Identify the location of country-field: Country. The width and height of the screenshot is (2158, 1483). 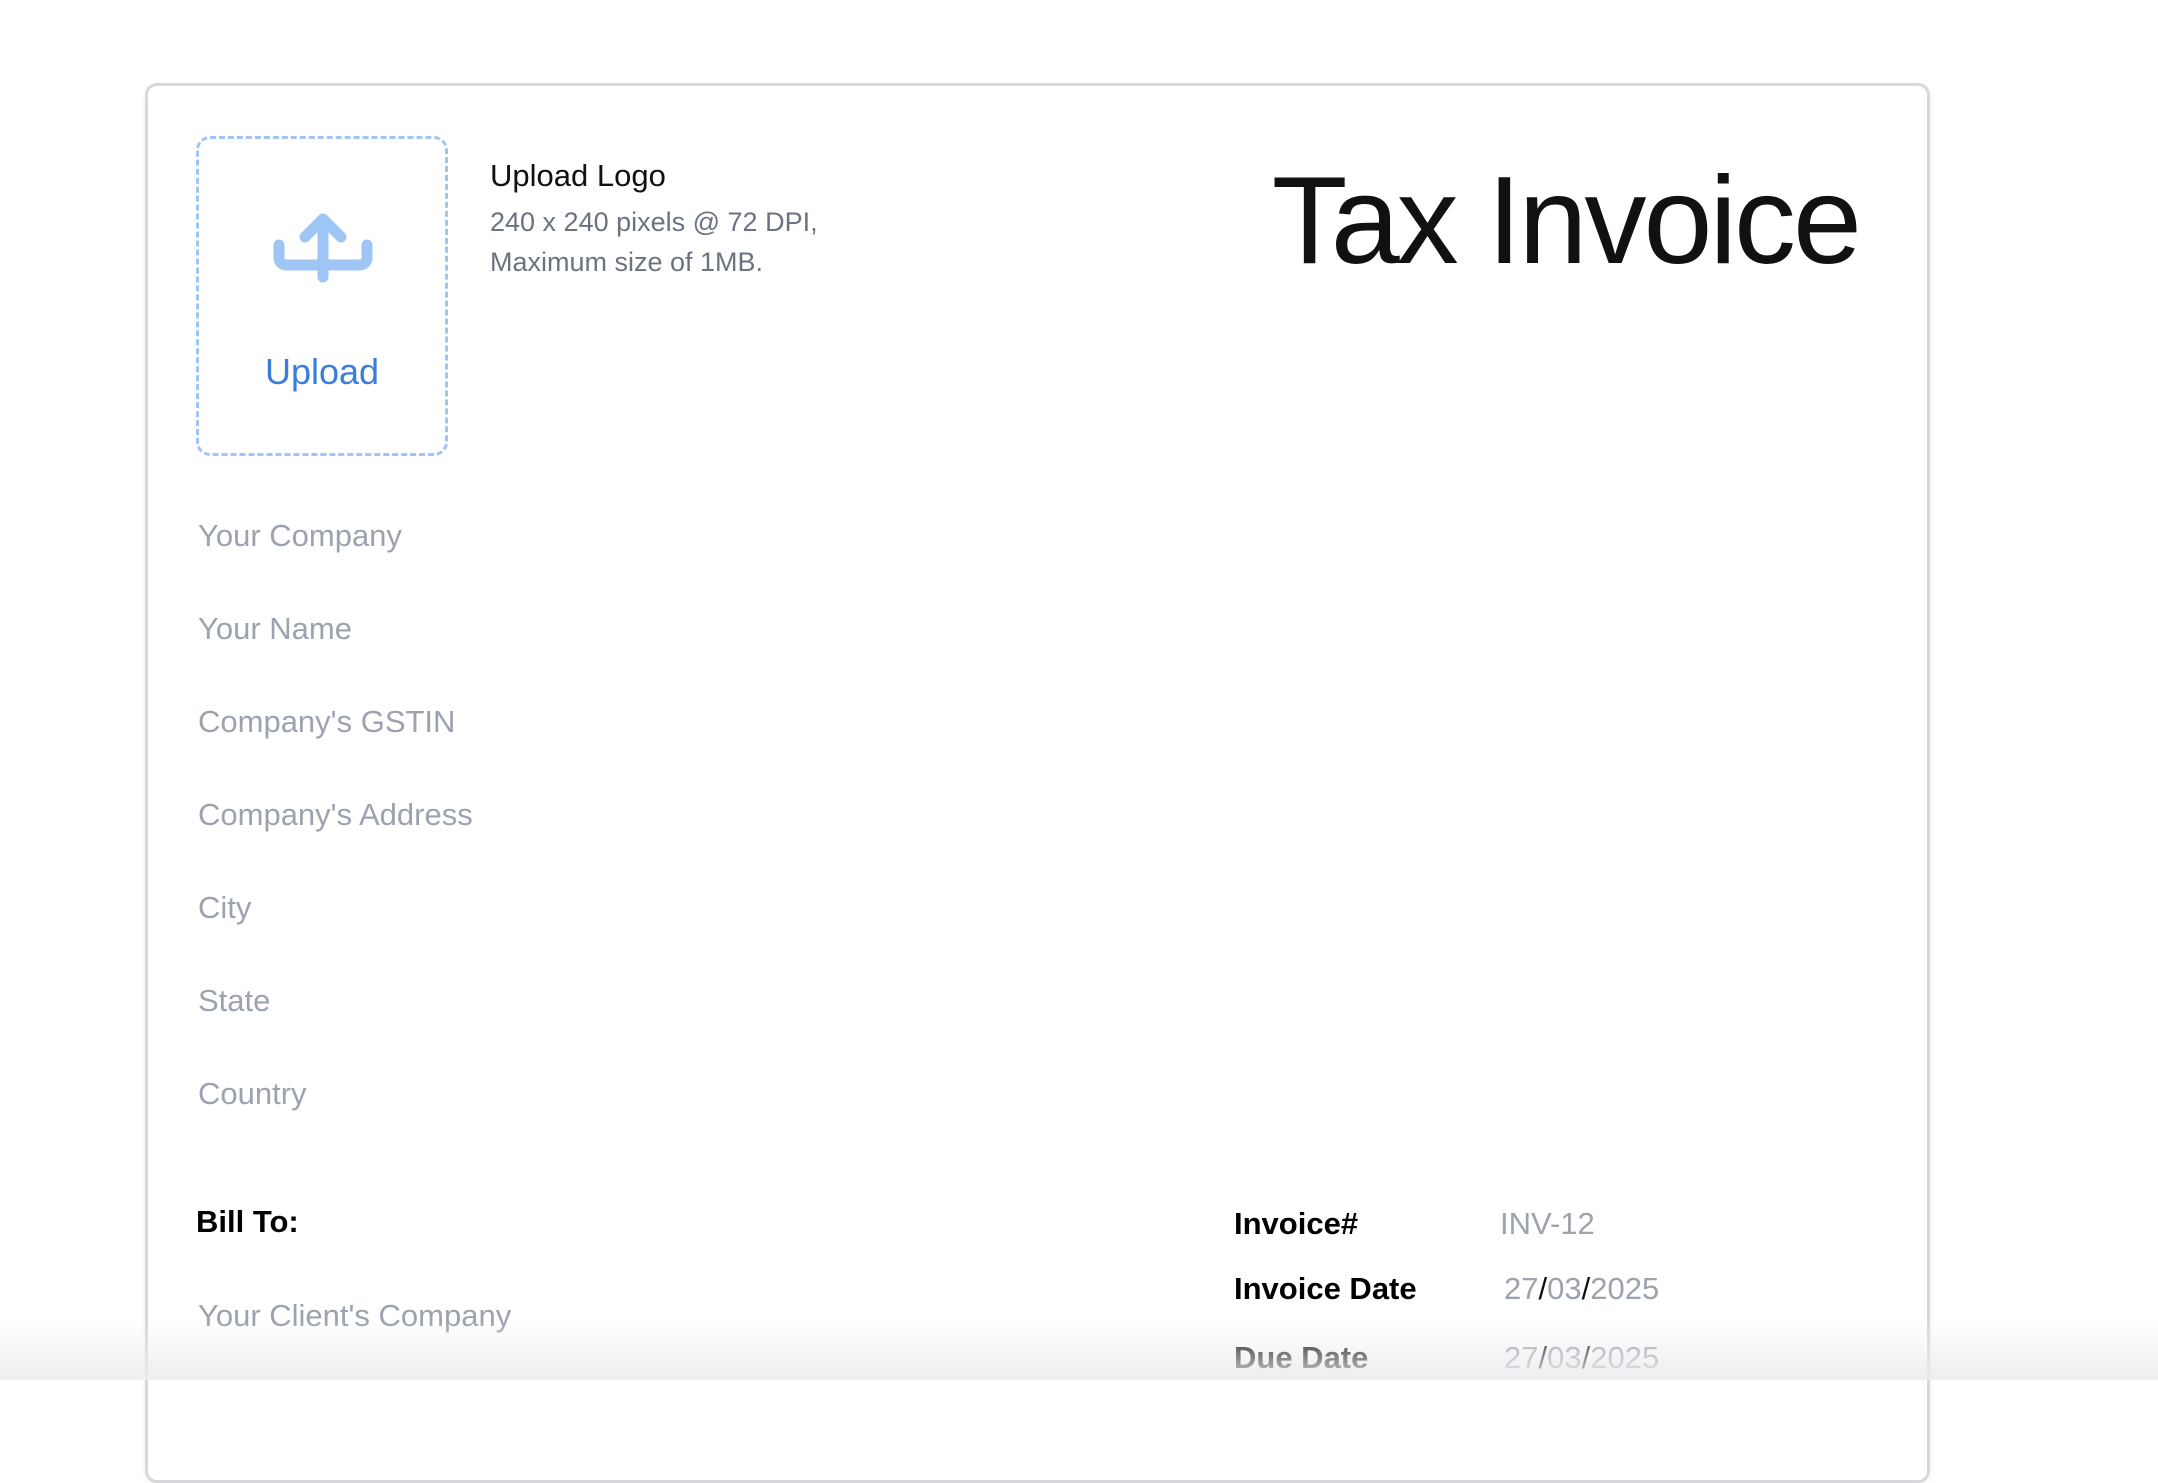
(252, 1094).